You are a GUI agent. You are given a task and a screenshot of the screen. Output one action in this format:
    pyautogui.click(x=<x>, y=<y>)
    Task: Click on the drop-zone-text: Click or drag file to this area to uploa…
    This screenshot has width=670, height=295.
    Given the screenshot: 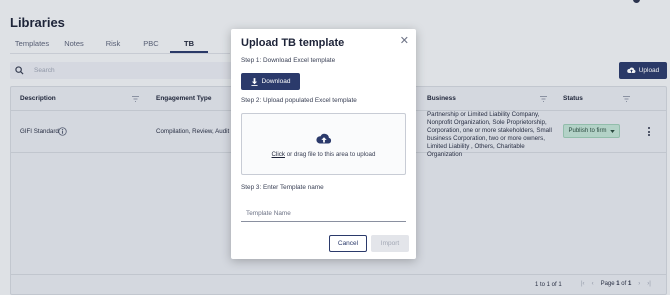 What is the action you would take?
    pyautogui.click(x=323, y=154)
    